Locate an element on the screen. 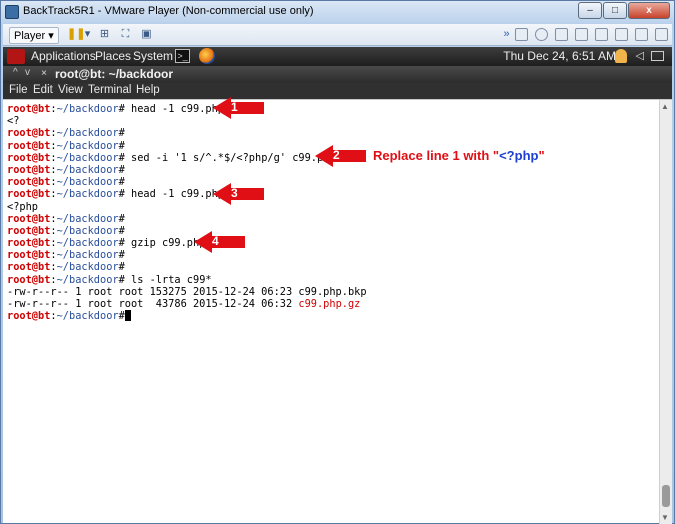 The height and width of the screenshot is (524, 675). annotation-number-4: 4 is located at coordinates (215, 241).